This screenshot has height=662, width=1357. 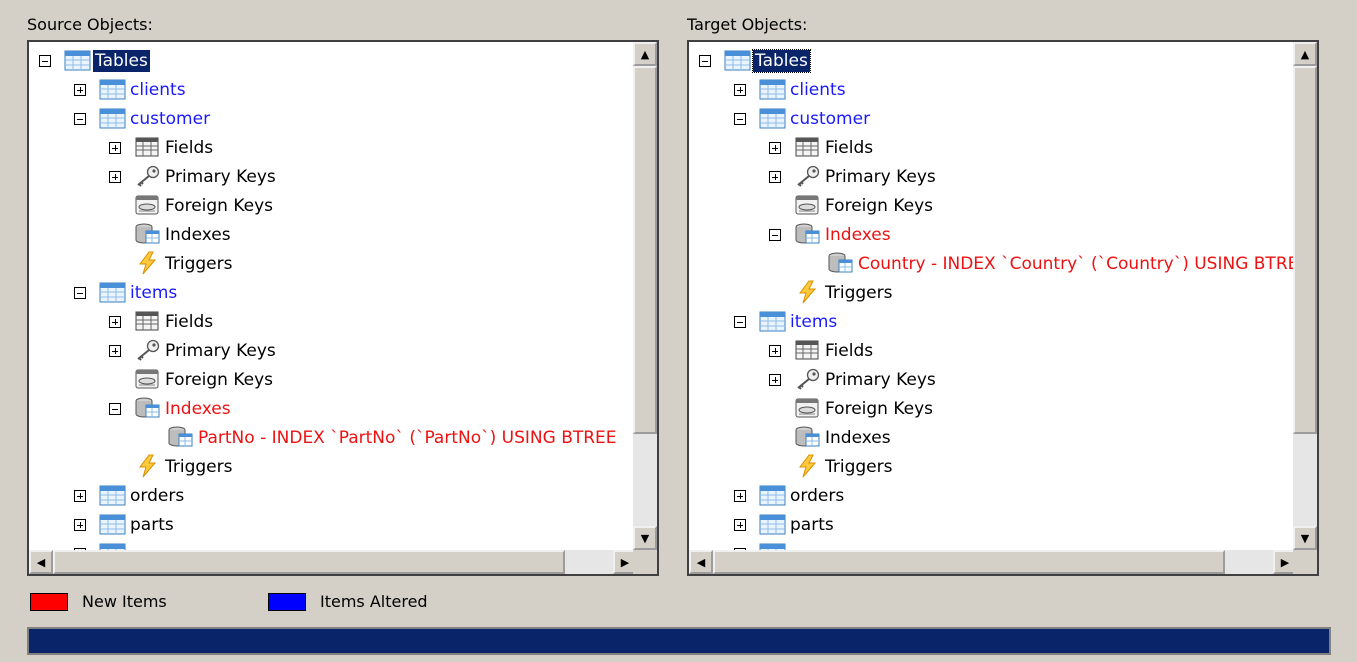 I want to click on source-horizontal-scrollbar: ◀ ▶, so click(x=333, y=562).